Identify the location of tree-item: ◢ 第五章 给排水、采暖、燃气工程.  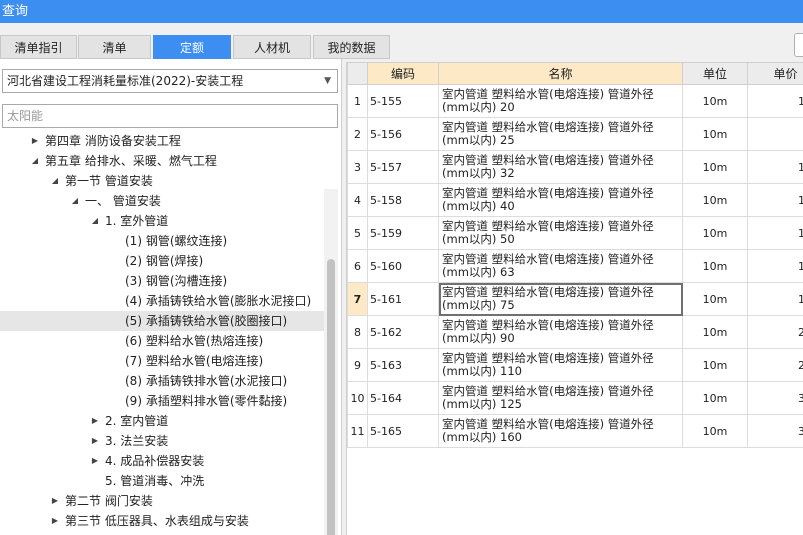
(162, 161).